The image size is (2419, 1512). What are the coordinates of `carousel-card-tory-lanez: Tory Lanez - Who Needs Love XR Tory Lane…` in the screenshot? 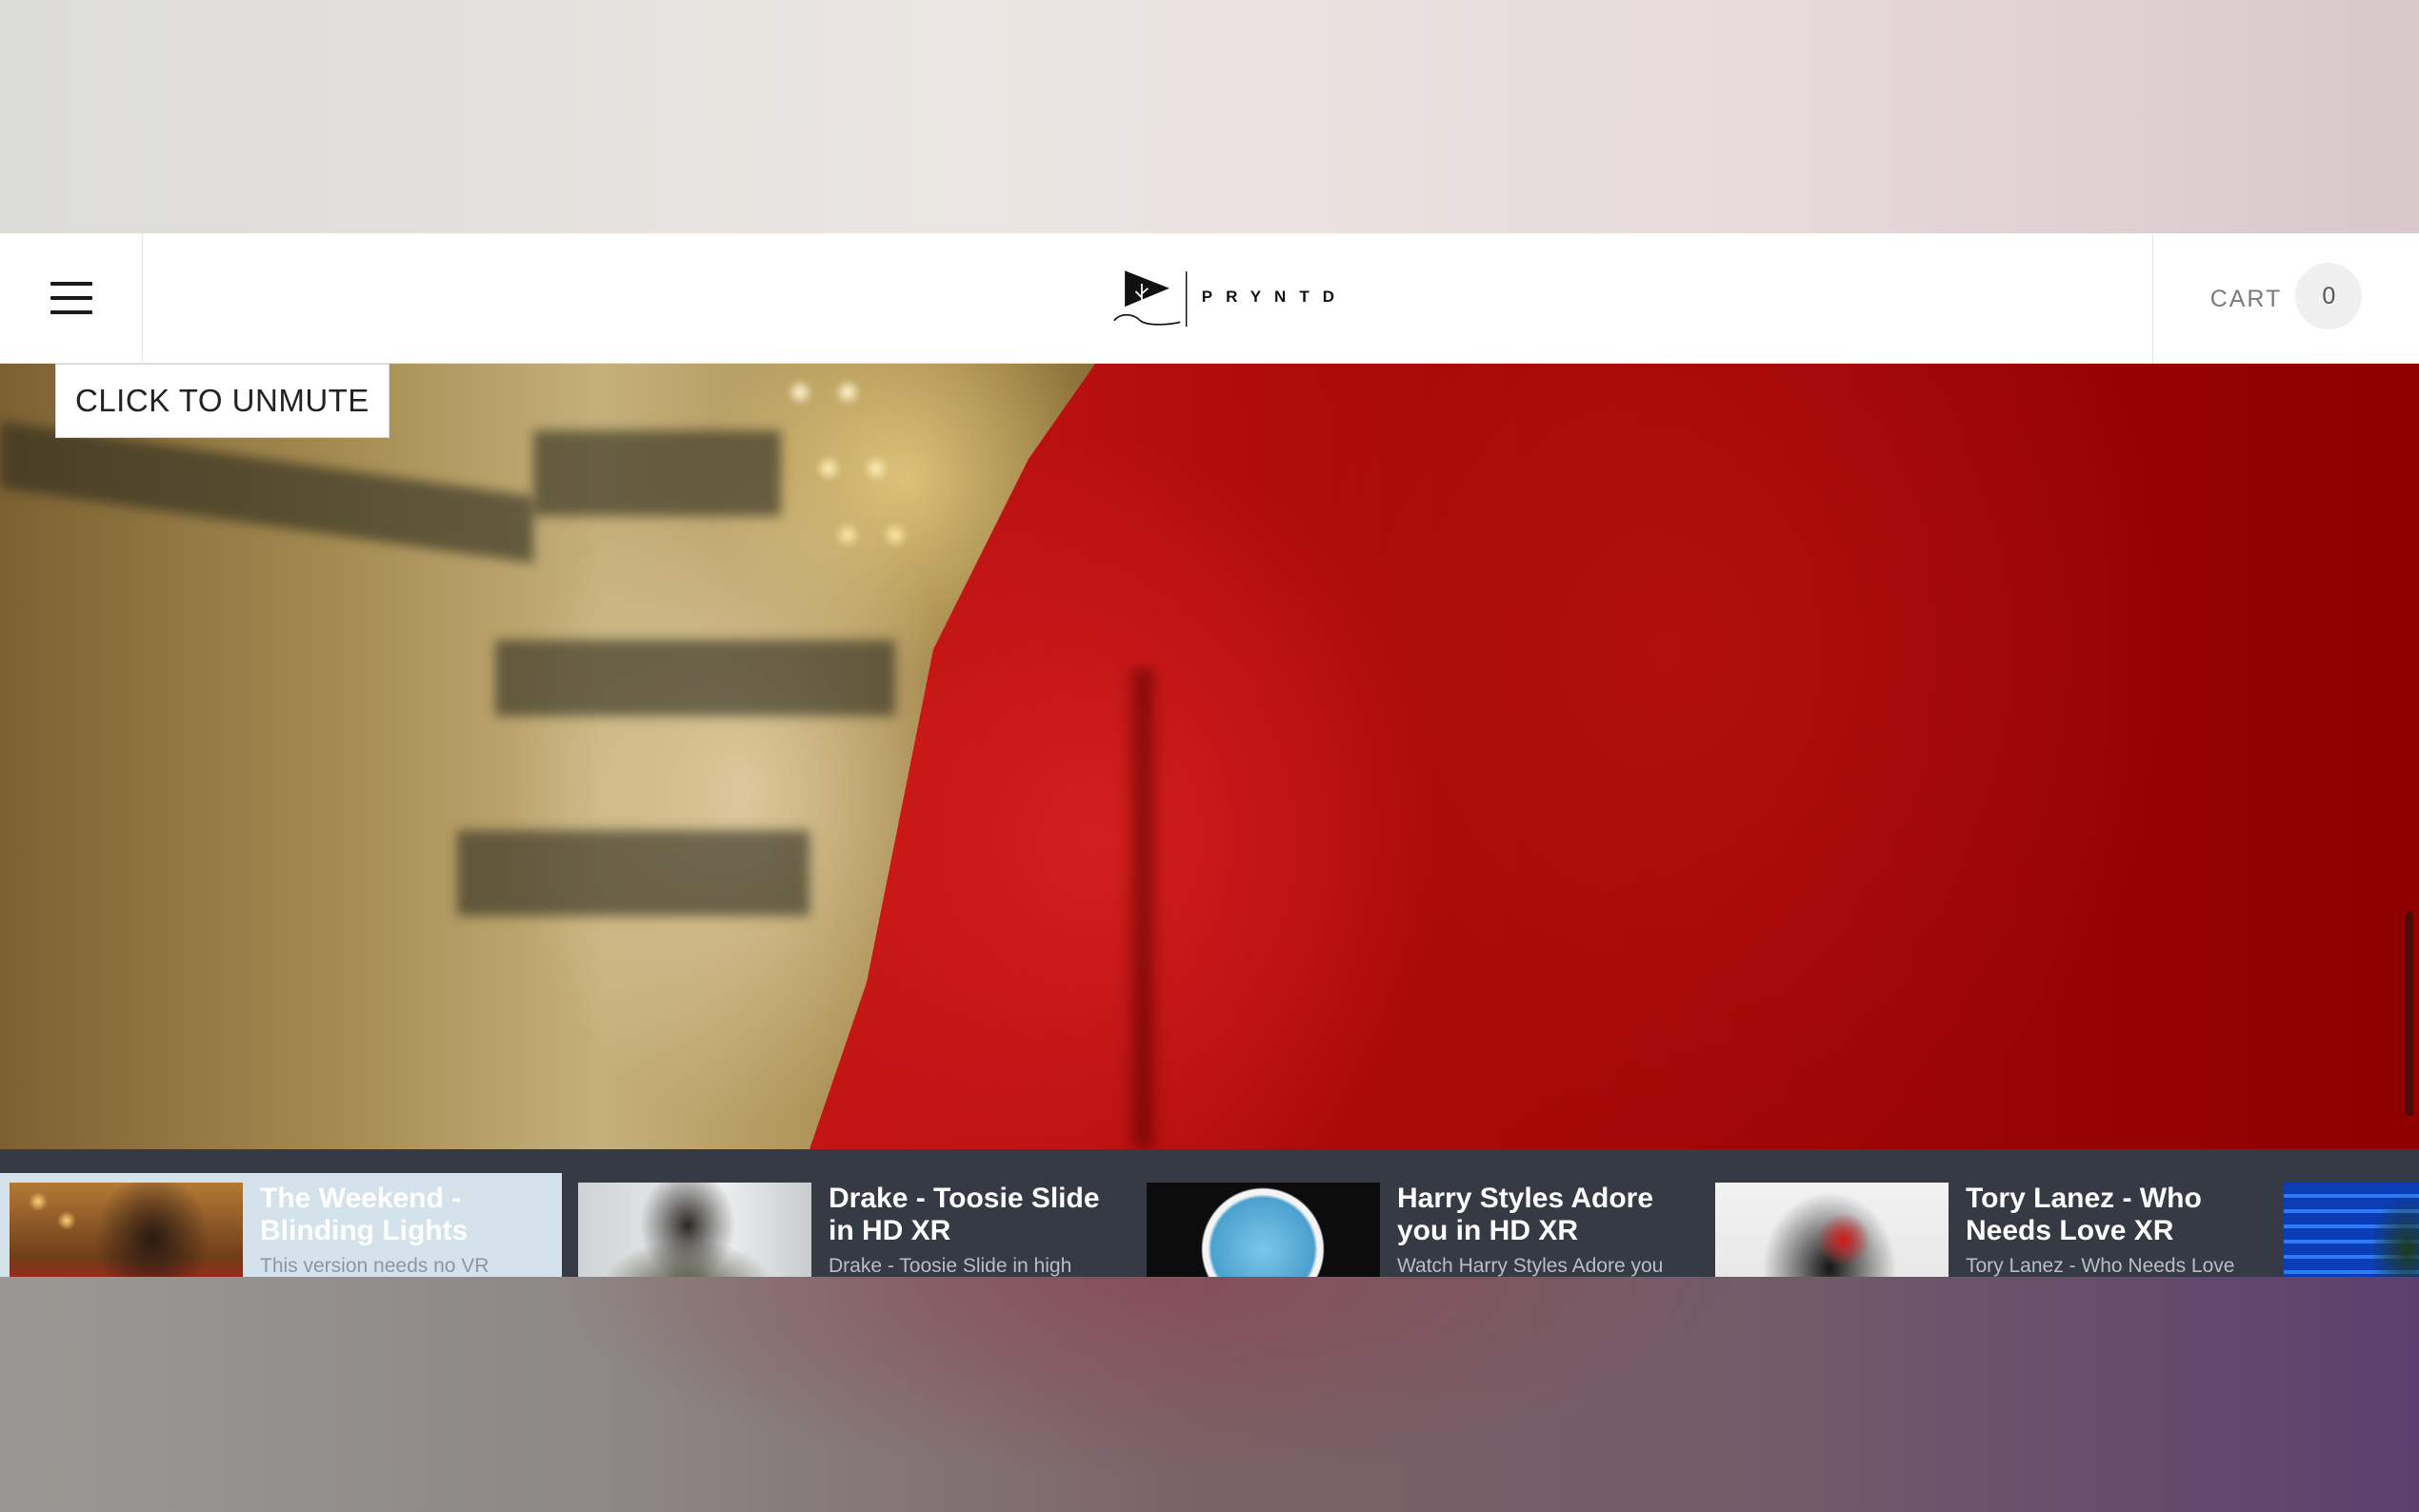 It's located at (1987, 1225).